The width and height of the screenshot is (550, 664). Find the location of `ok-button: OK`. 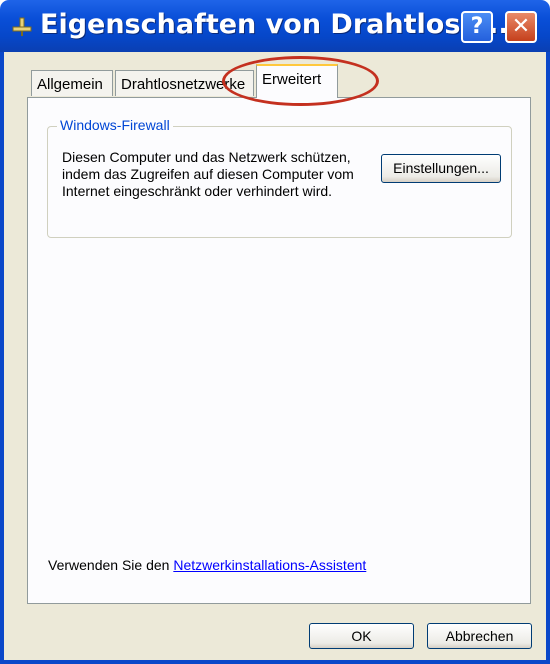

ok-button: OK is located at coordinates (361, 636).